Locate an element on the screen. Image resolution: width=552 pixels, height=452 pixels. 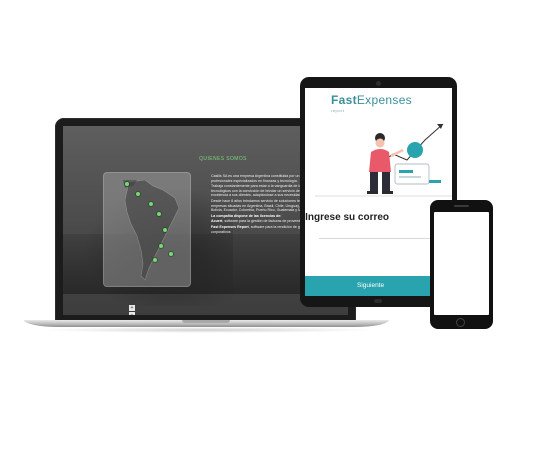
section-heading: QUIENES SOMOS is located at coordinates (223, 159).